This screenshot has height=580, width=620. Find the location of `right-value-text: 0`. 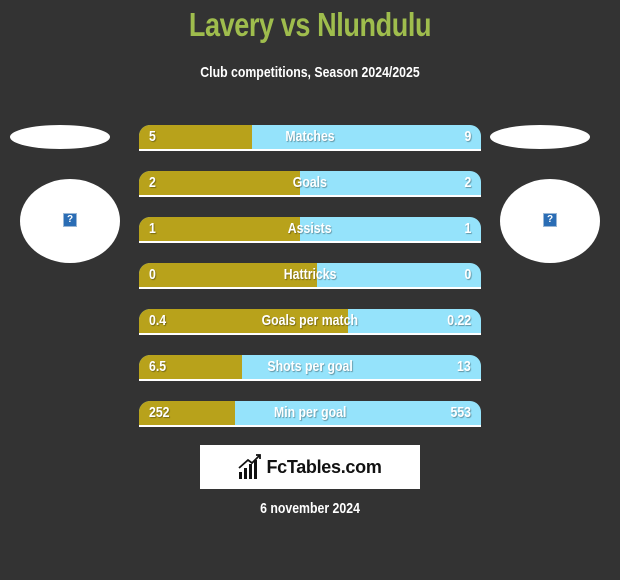

right-value-text: 0 is located at coordinates (467, 274).